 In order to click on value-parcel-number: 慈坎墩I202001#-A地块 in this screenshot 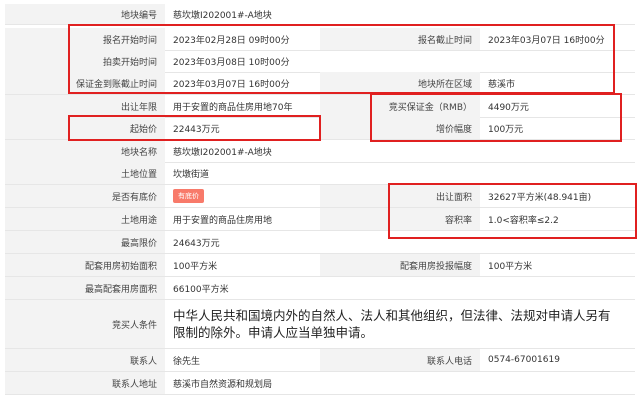, I will do `click(222, 15)`.